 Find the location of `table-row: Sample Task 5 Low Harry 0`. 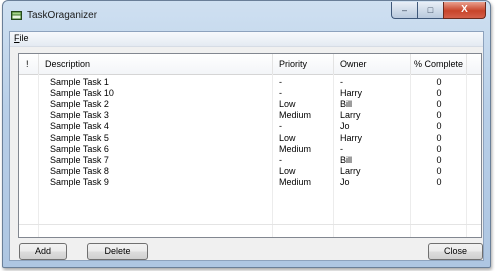

table-row: Sample Task 5 Low Harry 0 is located at coordinates (250, 138).